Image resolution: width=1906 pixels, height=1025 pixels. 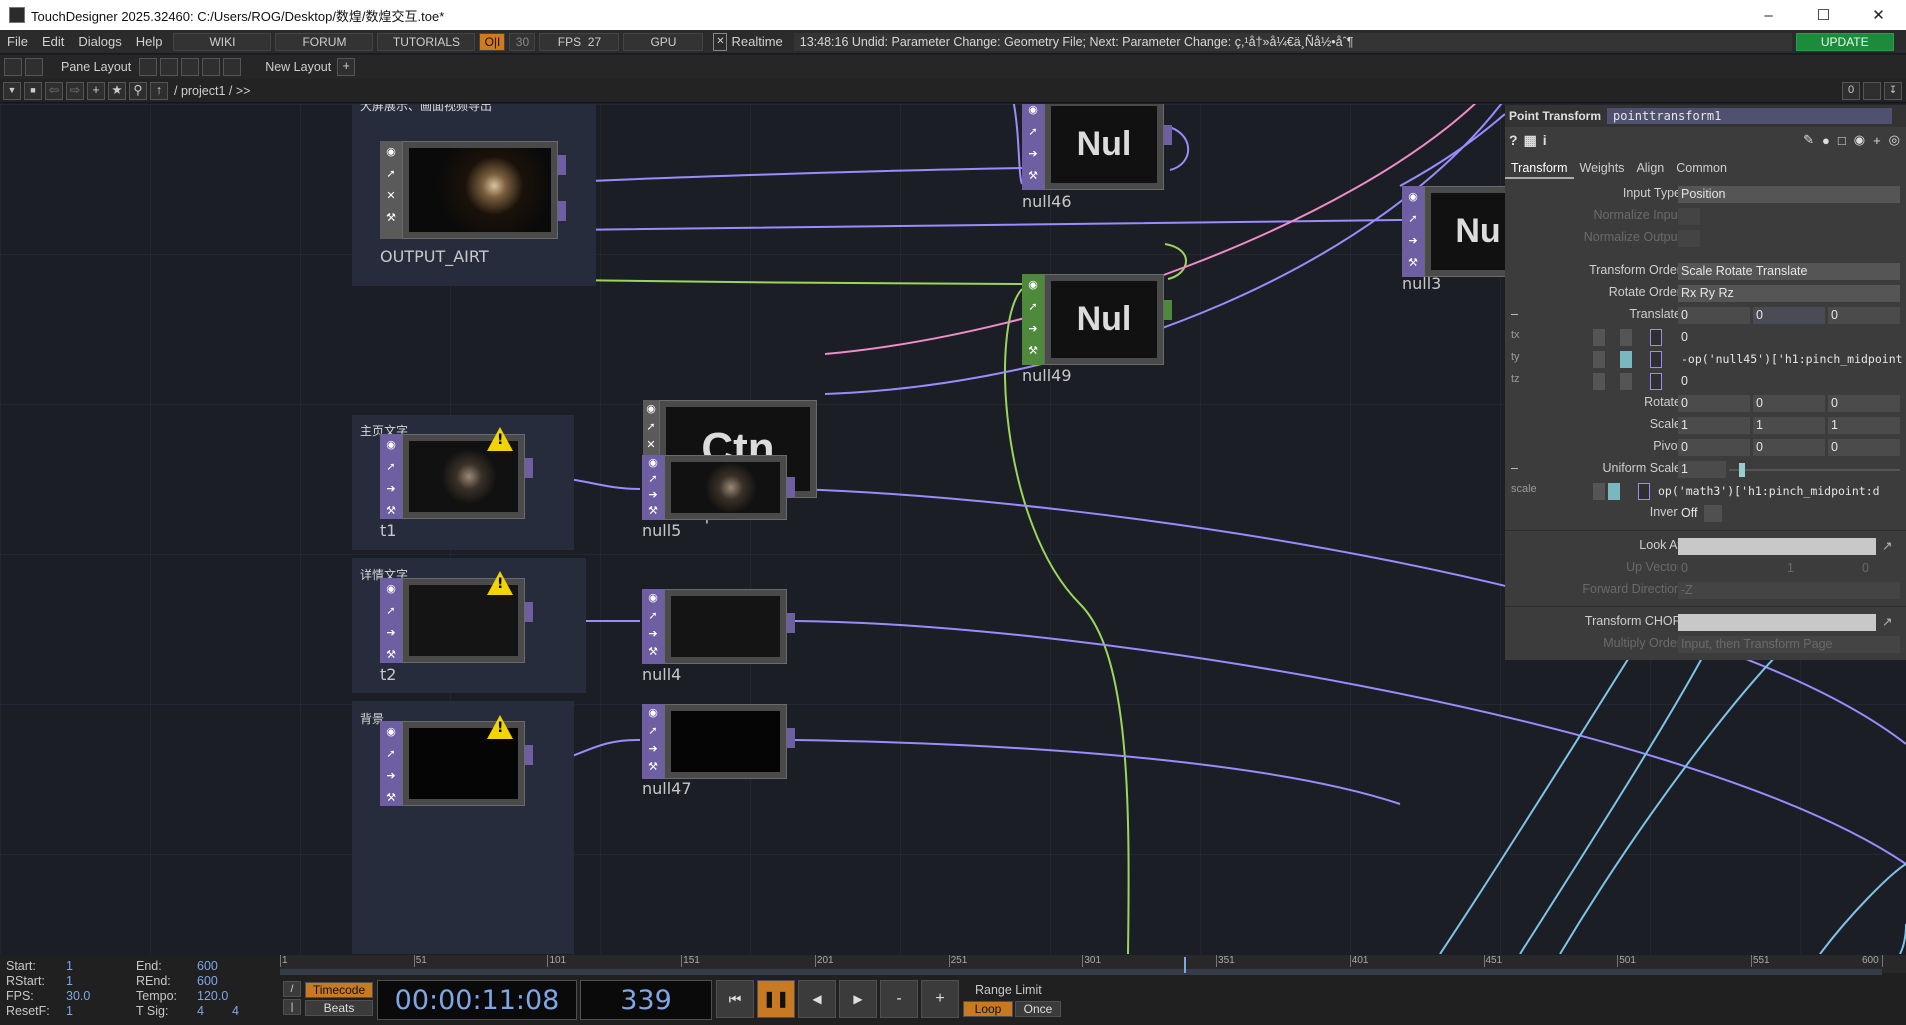 I want to click on up-vector-x: 0, so click(x=1714, y=568).